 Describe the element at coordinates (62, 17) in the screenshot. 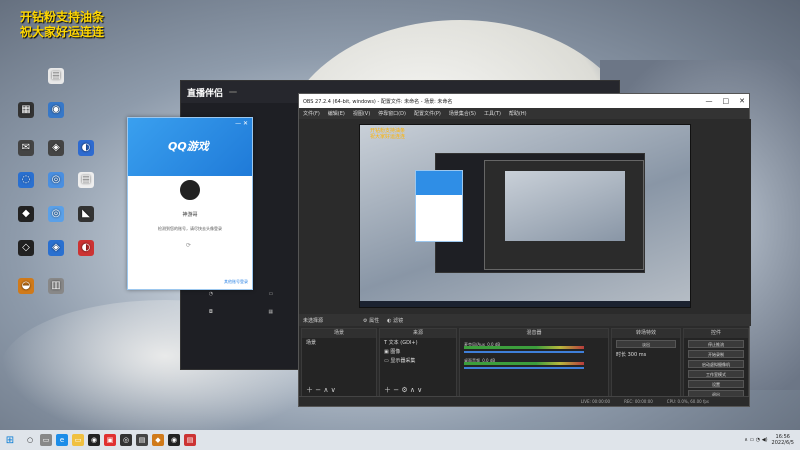

I see `overlay-line-1: 开钻粉支持油条` at that location.